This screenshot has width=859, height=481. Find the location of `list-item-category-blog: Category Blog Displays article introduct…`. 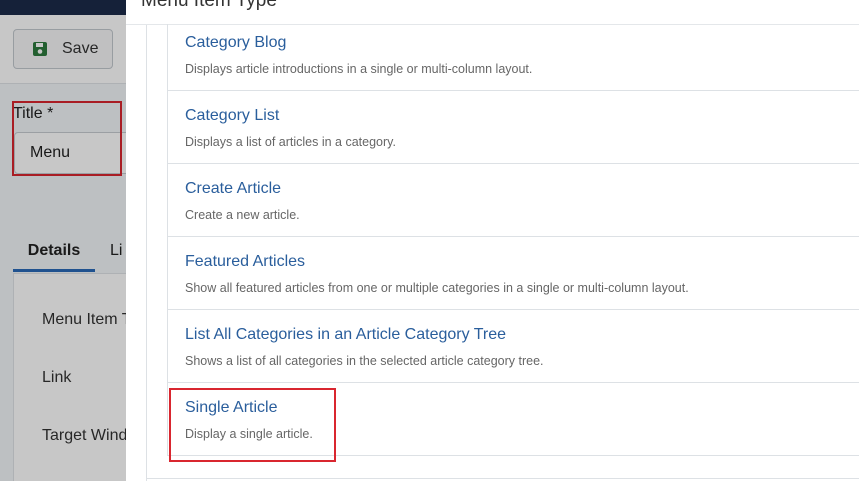

list-item-category-blog: Category Blog Displays article introduct… is located at coordinates (513, 57).